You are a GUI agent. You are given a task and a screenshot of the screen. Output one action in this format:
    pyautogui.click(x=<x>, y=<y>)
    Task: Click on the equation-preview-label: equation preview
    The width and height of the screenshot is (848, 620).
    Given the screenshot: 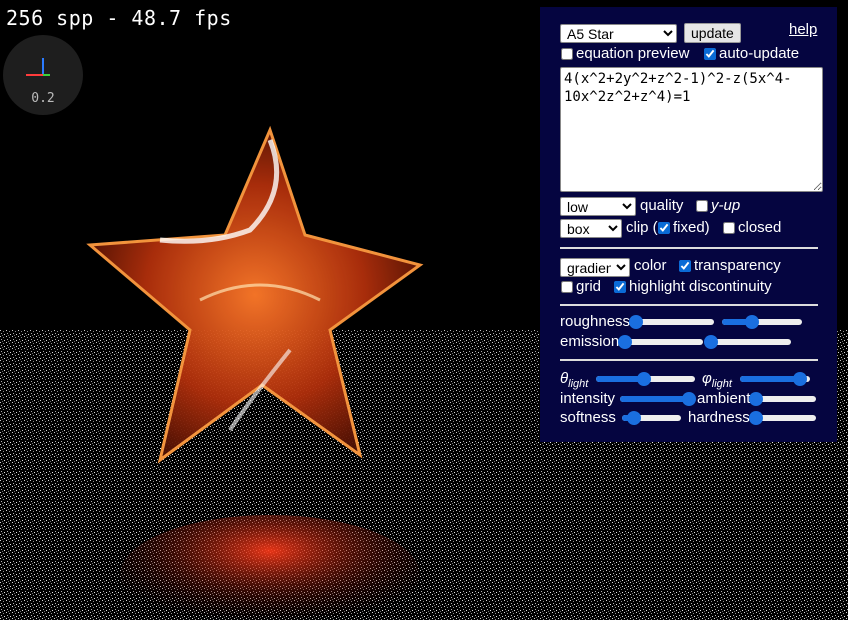 What is the action you would take?
    pyautogui.click(x=633, y=53)
    